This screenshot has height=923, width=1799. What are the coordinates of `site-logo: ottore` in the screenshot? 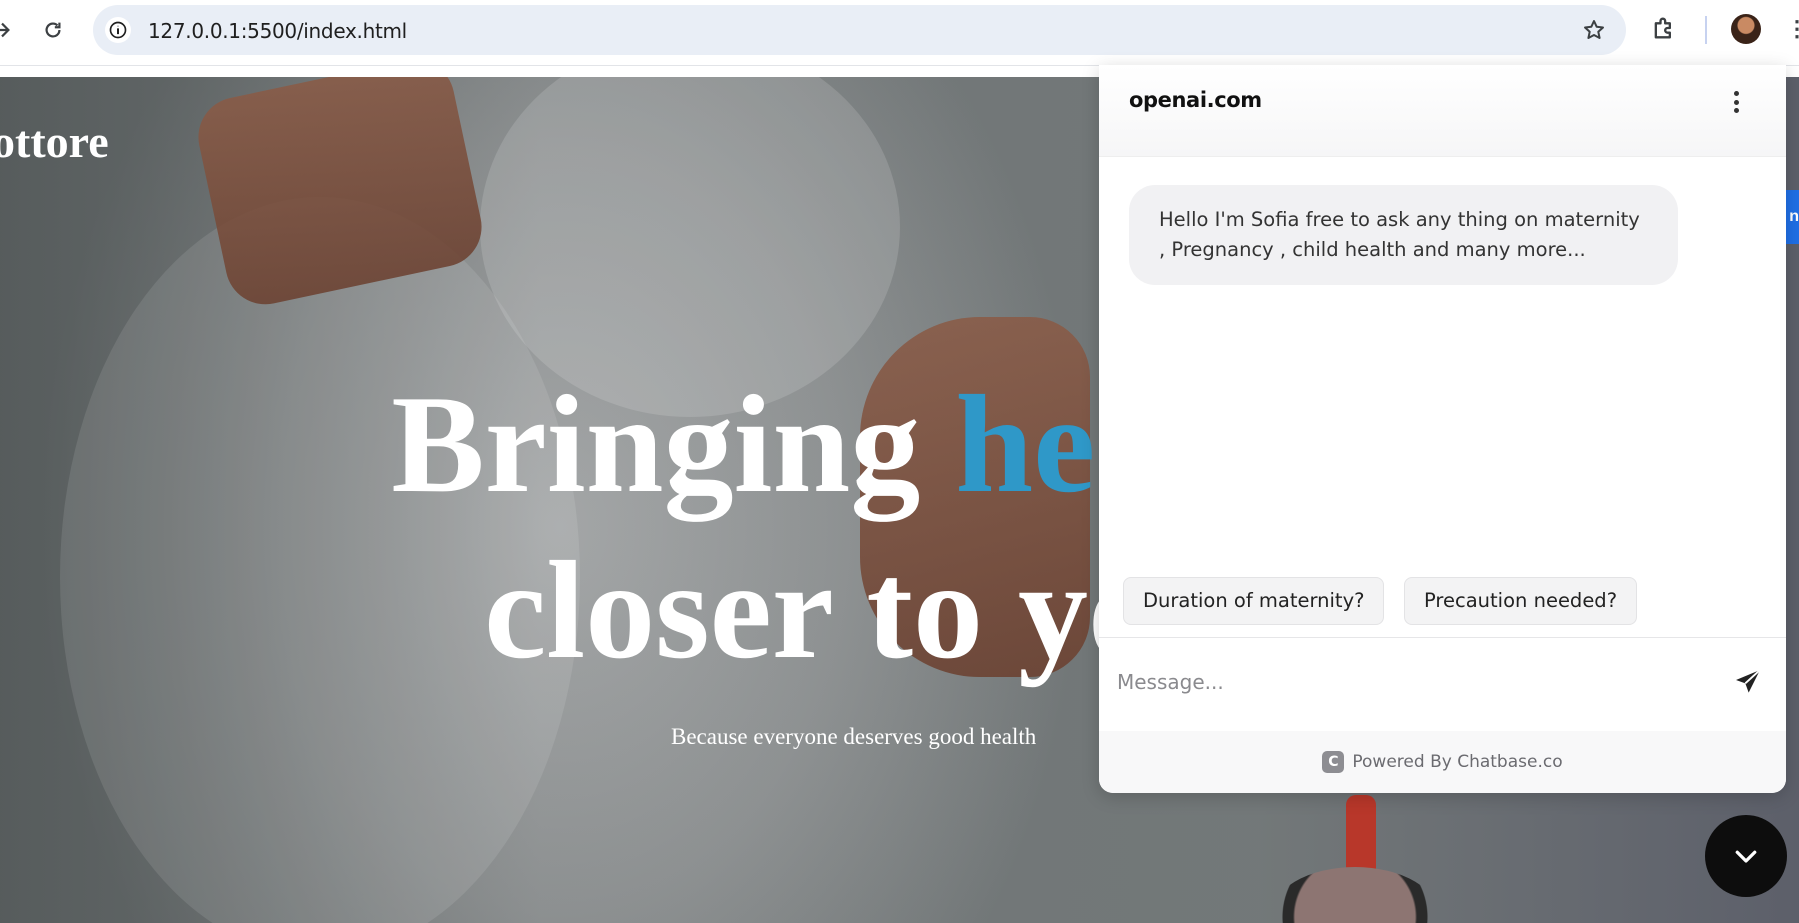 It's located at (54, 141).